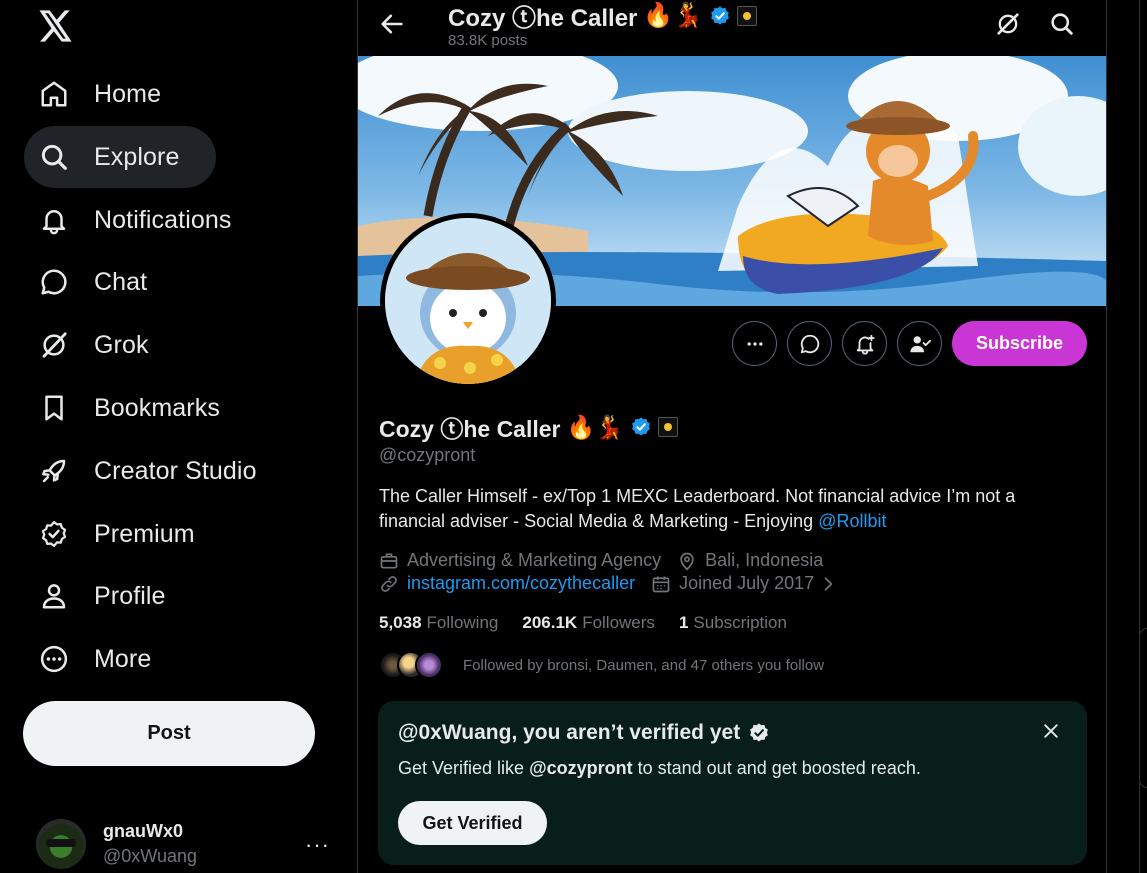  I want to click on person-check-icon, so click(920, 343).